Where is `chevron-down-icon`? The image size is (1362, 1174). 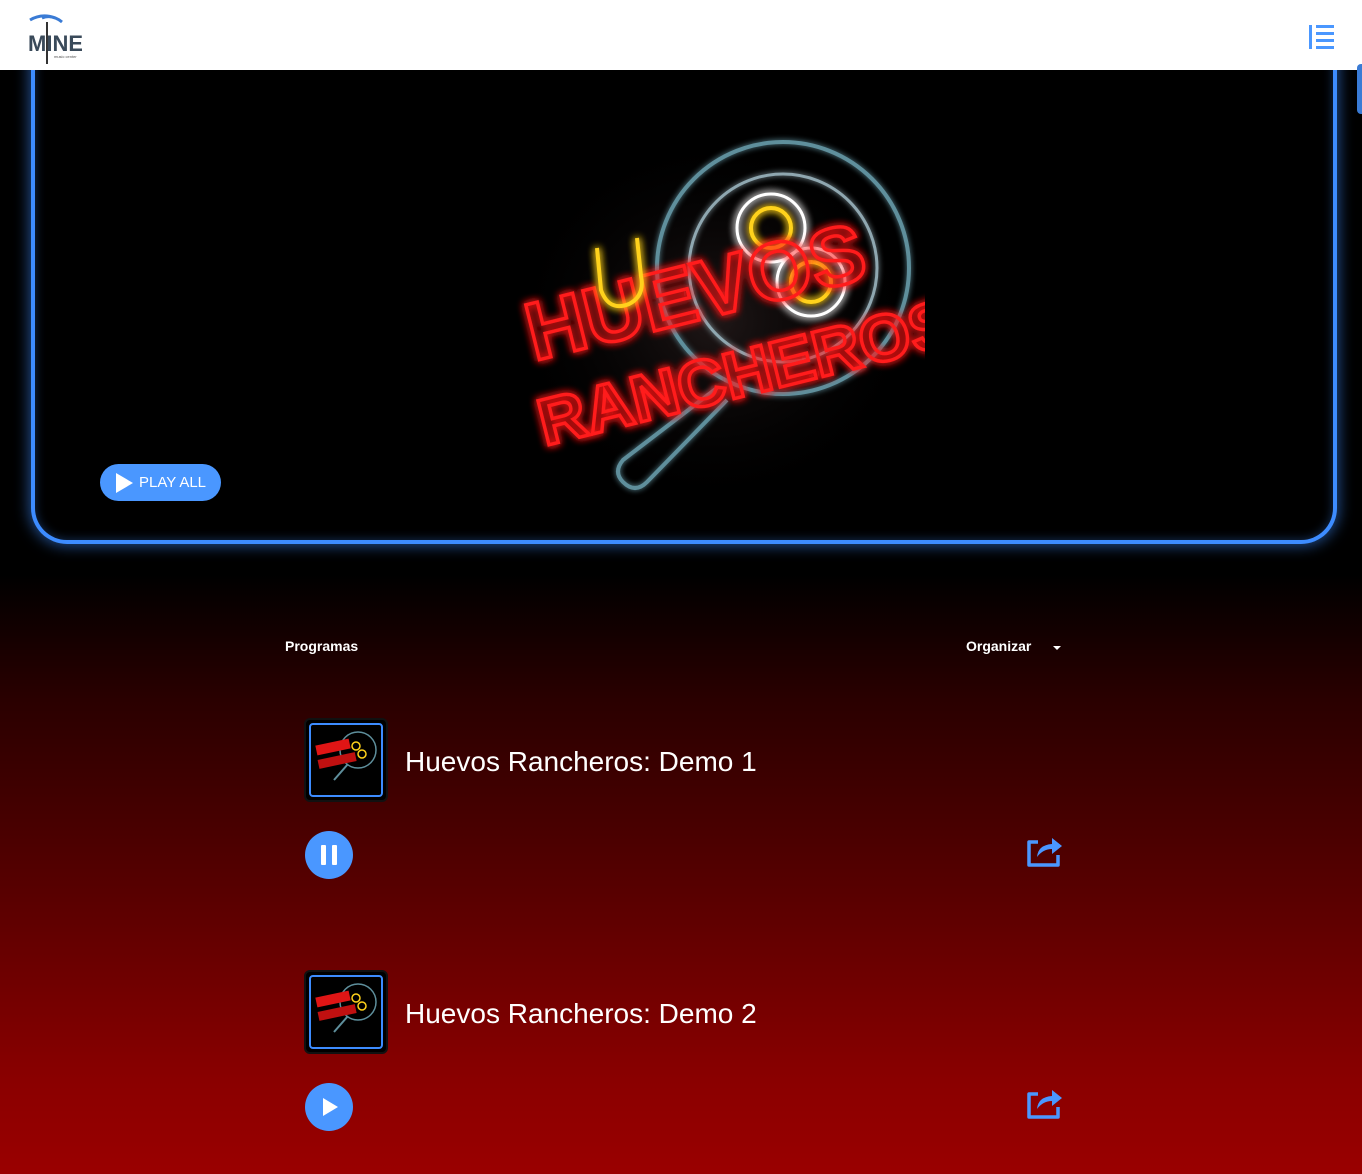 chevron-down-icon is located at coordinates (1057, 648).